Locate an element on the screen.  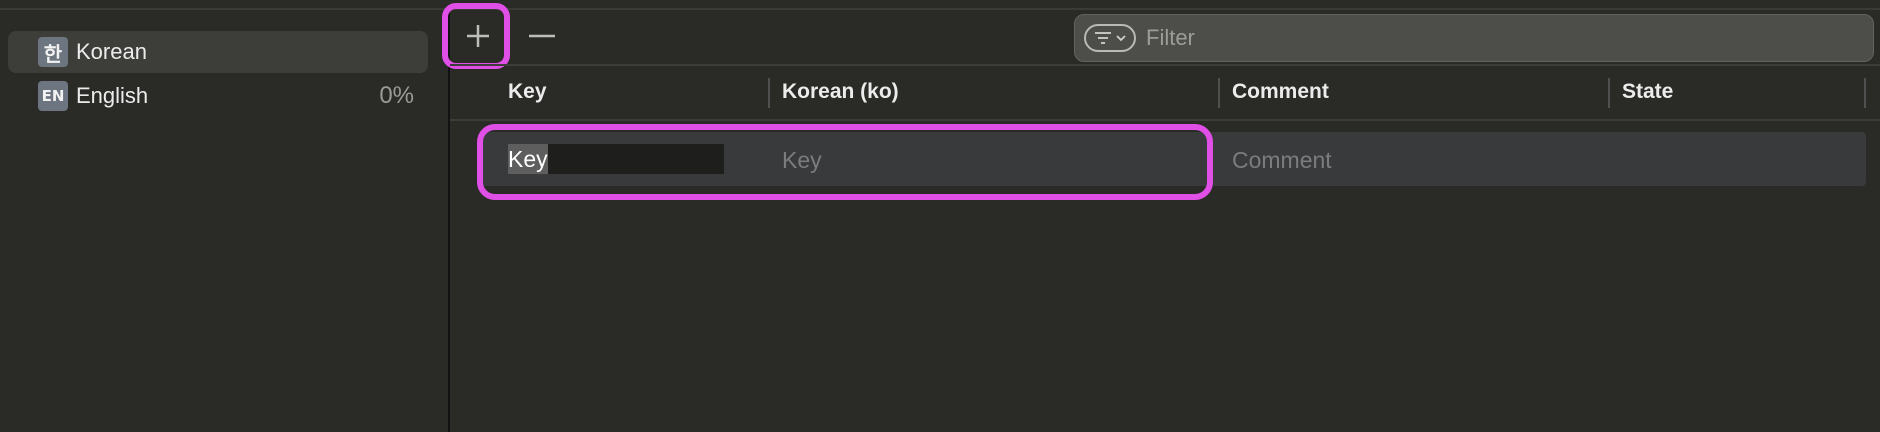
remove-key-button is located at coordinates (542, 36).